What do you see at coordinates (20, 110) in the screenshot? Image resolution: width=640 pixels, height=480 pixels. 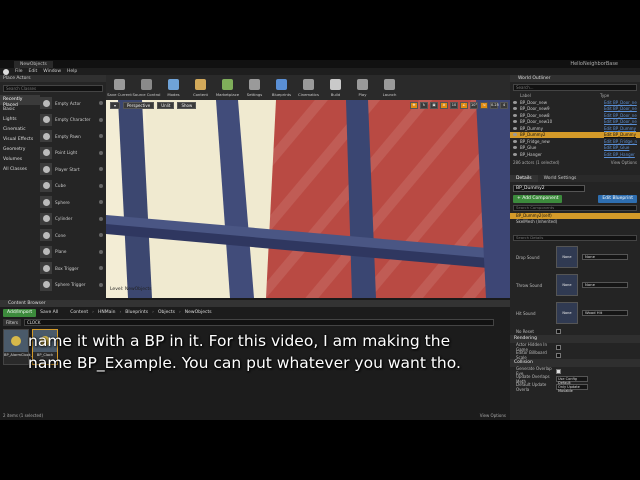 I see `category-basic: Basic` at bounding box center [20, 110].